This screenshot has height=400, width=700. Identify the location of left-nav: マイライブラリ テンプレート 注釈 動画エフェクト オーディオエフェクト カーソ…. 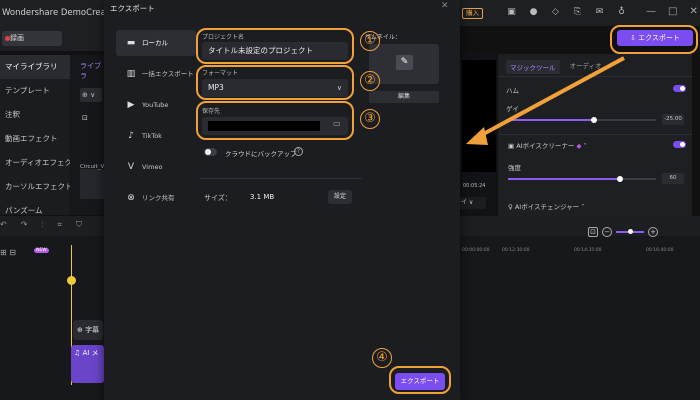
(35, 135).